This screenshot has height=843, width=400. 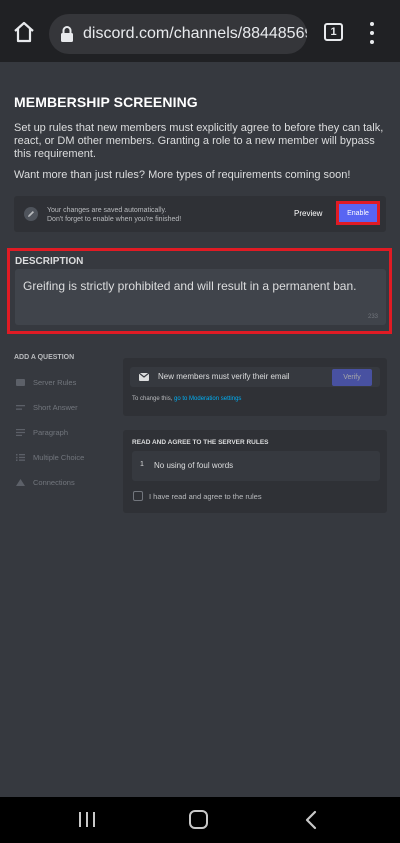 What do you see at coordinates (20, 482) in the screenshot?
I see `connections-icon` at bounding box center [20, 482].